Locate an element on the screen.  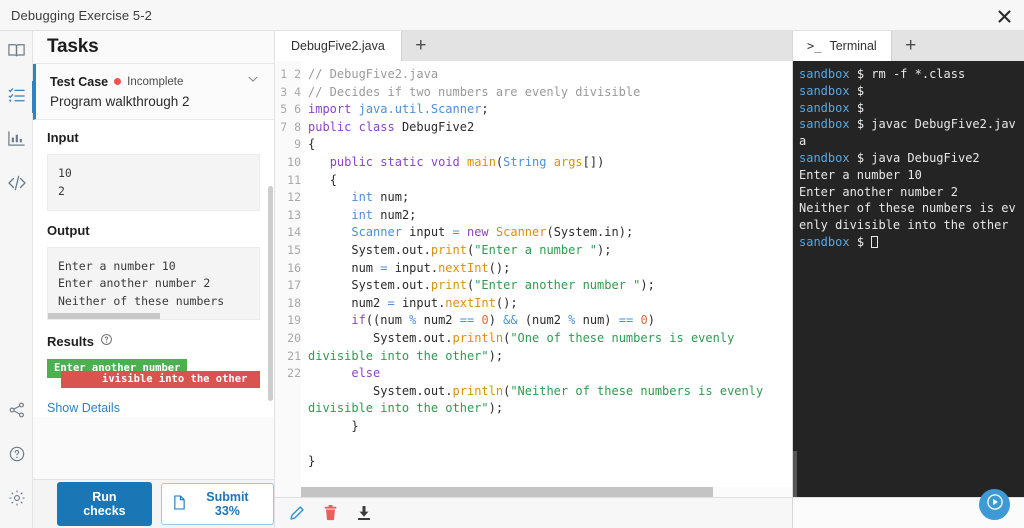
document-icon is located at coordinates (179, 504).